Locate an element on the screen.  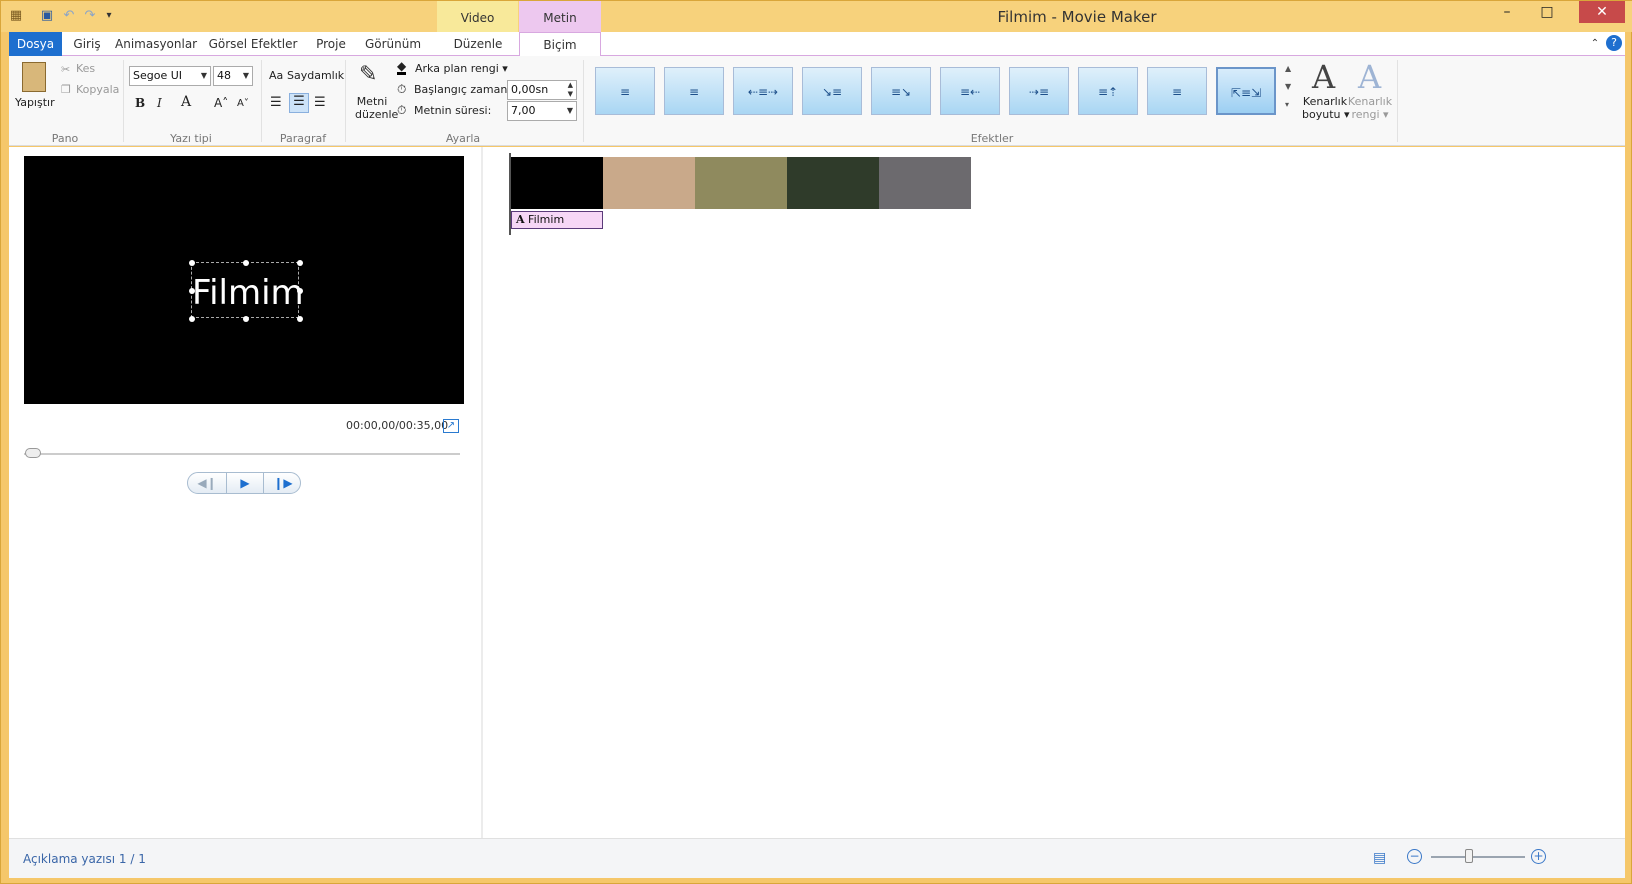
play-button: ▶ is located at coordinates (245, 483).